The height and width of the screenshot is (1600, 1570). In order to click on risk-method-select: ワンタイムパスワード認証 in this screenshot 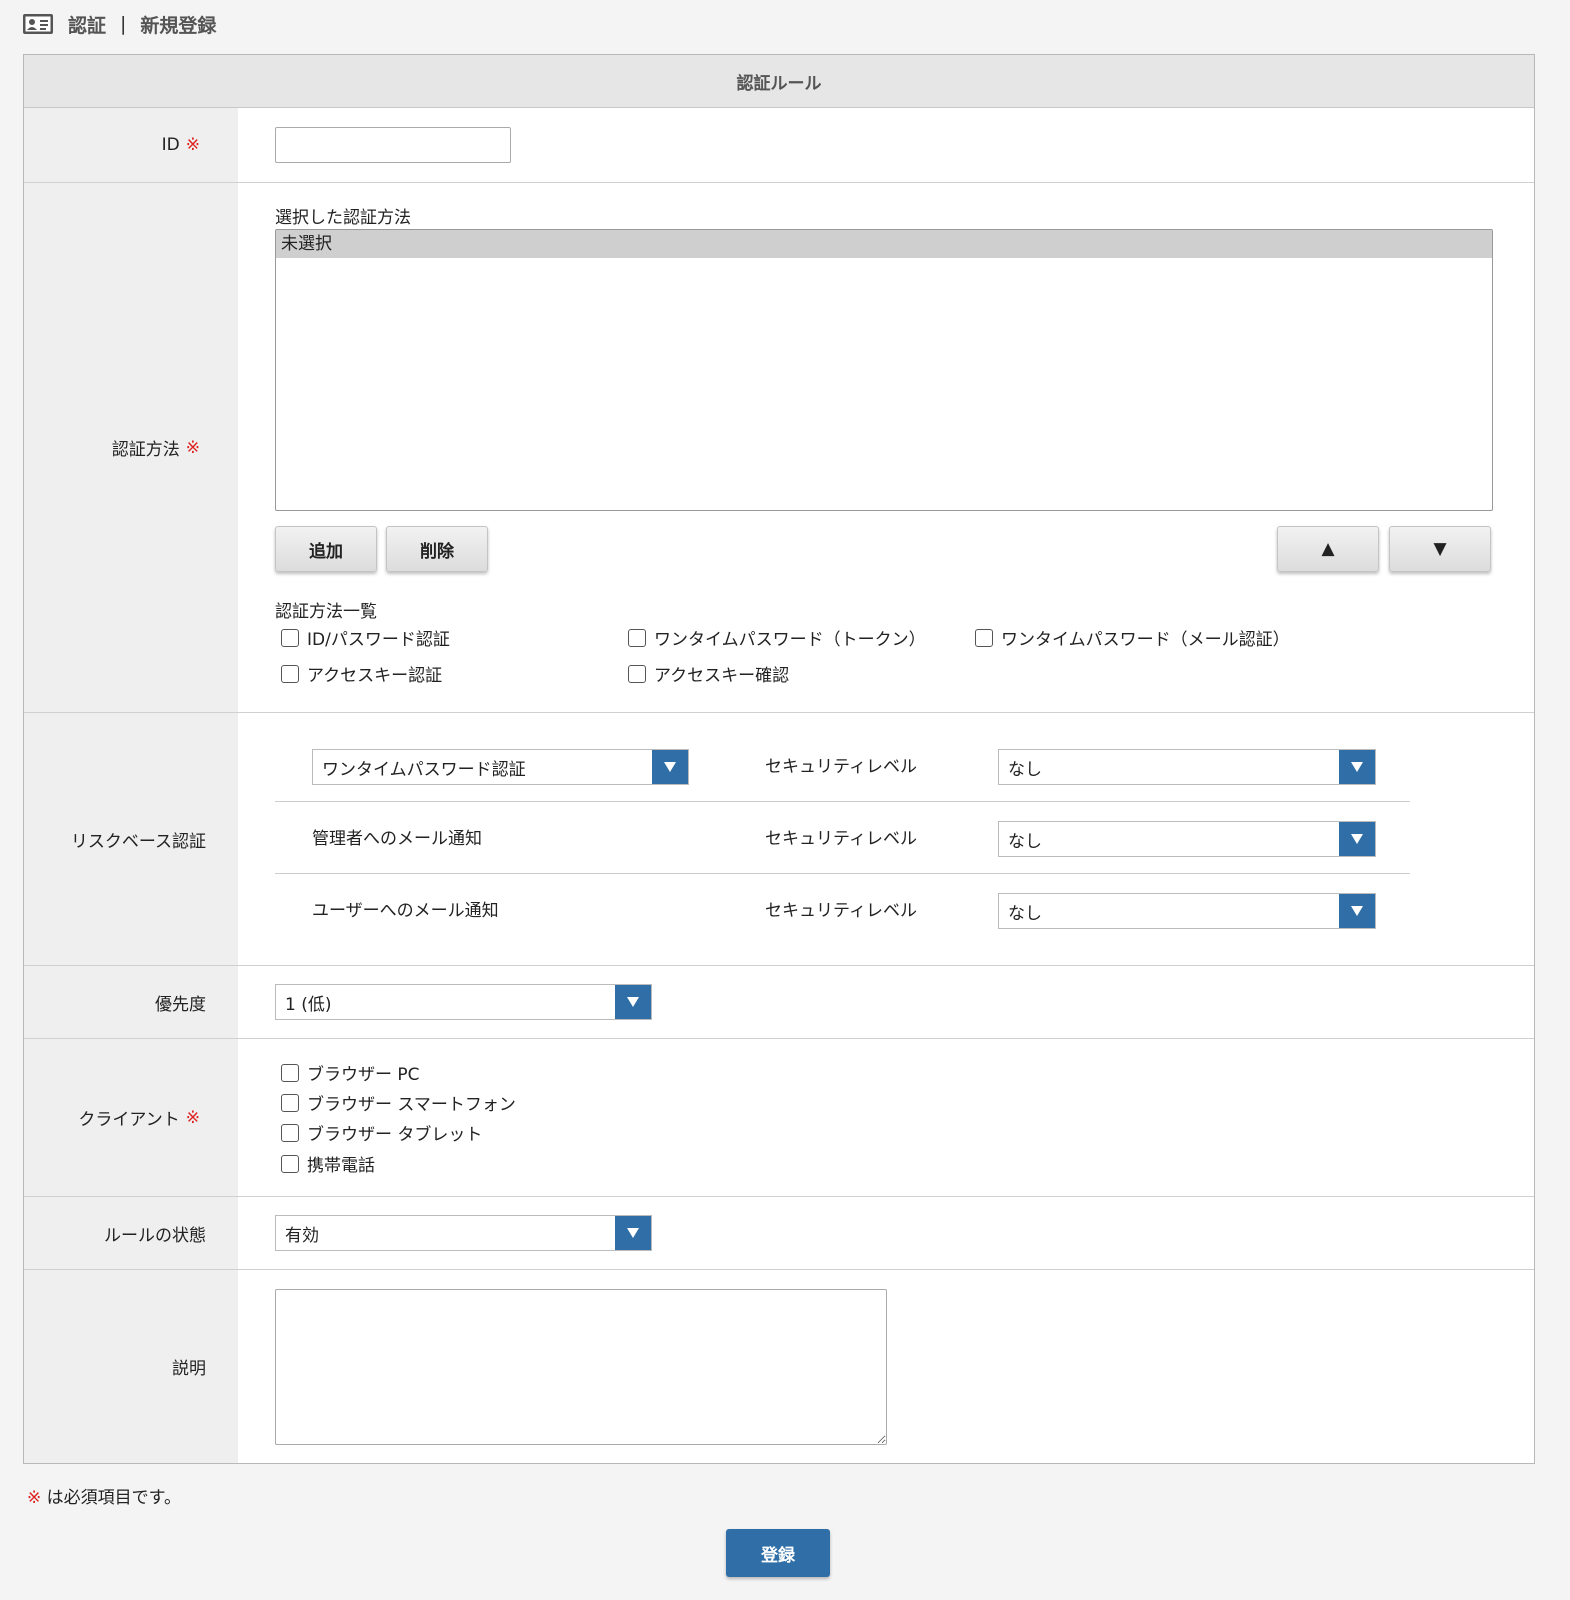, I will do `click(500, 767)`.